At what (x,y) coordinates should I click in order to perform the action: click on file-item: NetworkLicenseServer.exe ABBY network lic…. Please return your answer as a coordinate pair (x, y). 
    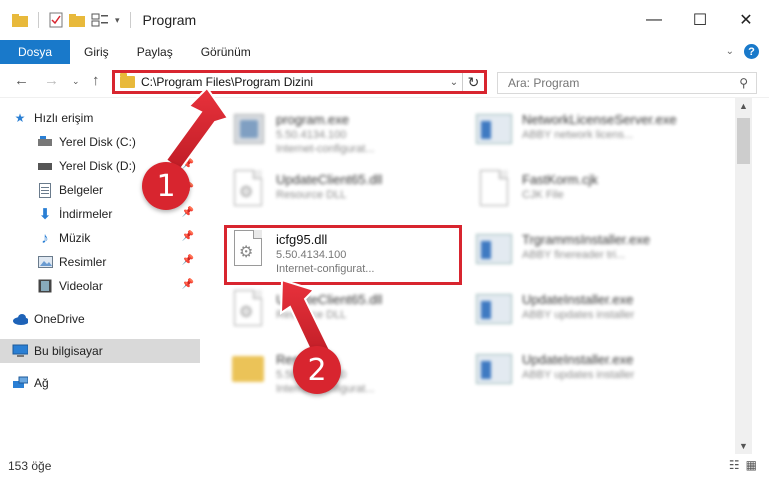
    Looking at the image, I should click on (594, 133).